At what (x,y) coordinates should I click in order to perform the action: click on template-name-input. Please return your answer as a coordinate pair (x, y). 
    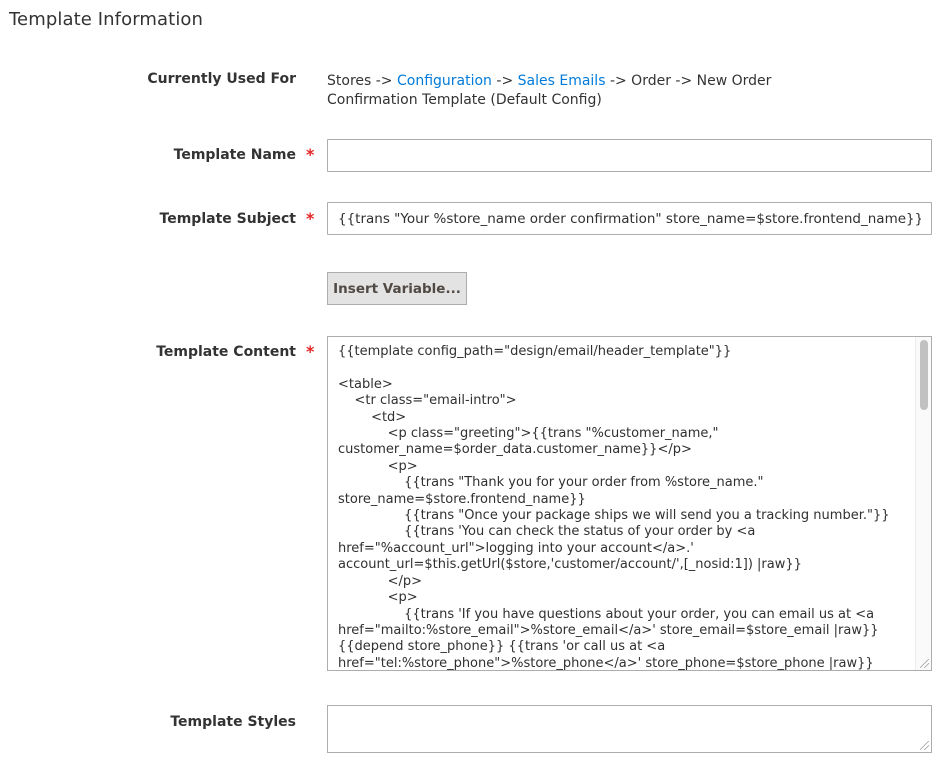
    Looking at the image, I should click on (629, 155).